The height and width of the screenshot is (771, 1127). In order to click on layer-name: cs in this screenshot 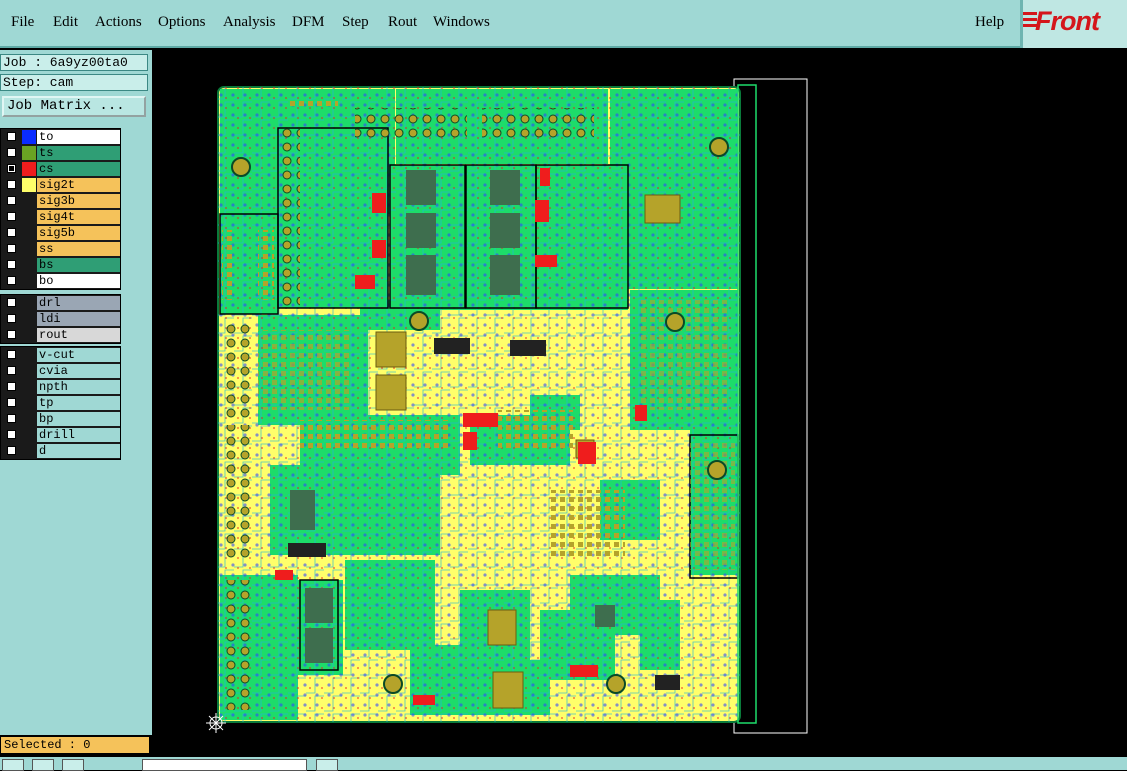, I will do `click(78, 169)`.